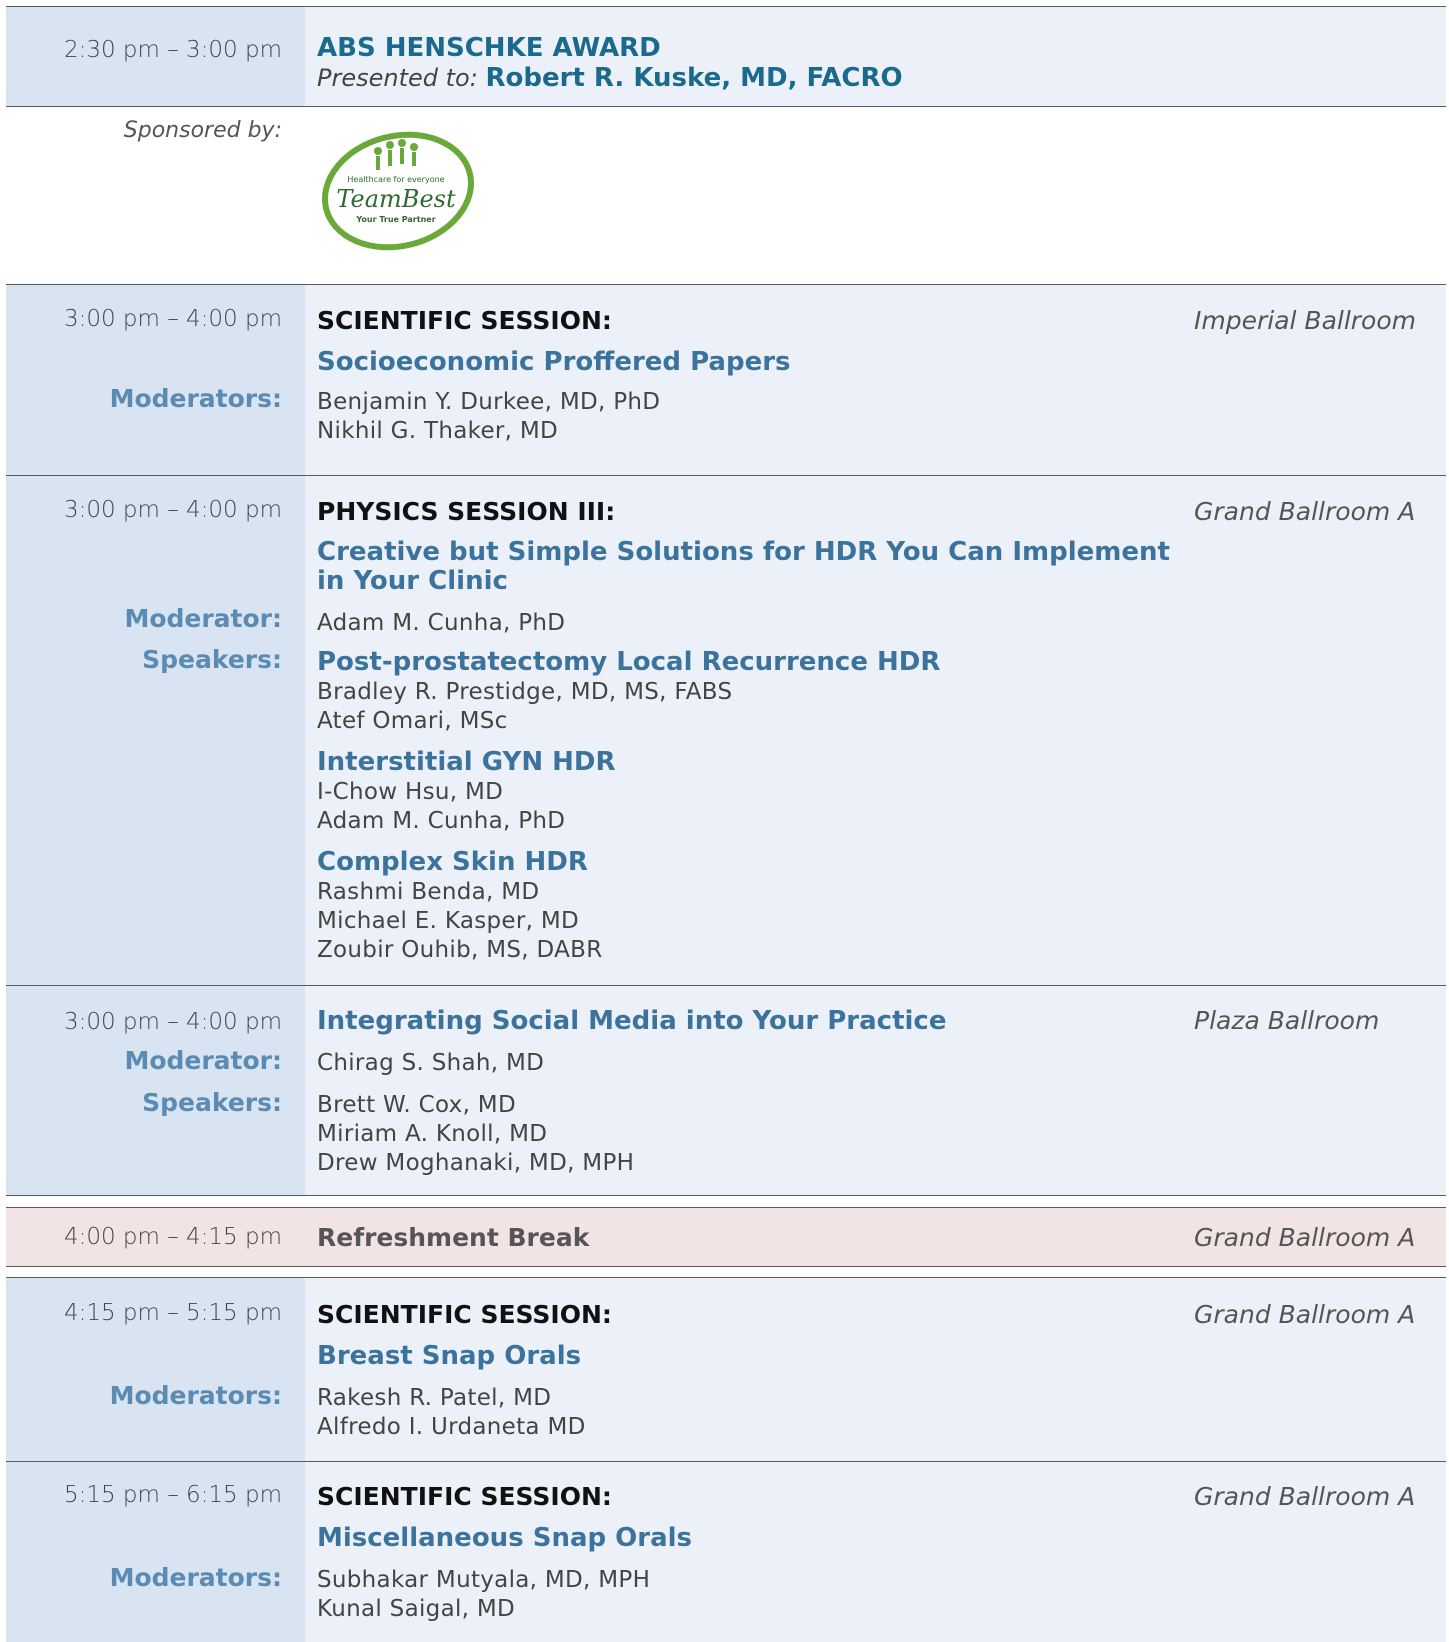 The height and width of the screenshot is (1642, 1449). I want to click on person-name: Brett W. Cox, MD, so click(416, 1105).